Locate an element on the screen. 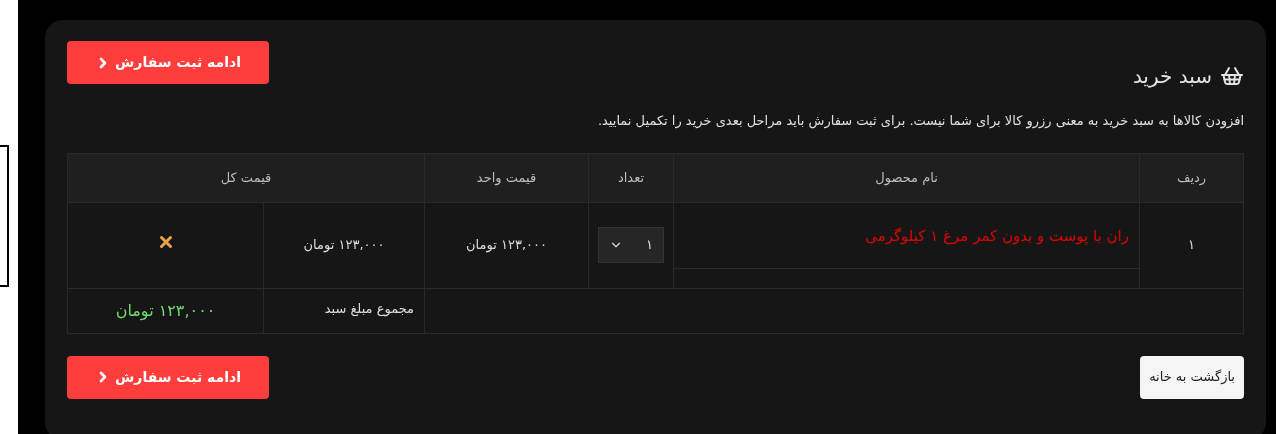 The image size is (1276, 434). product-name: ران با پوست و بدون کمر مرغ ۱ کیلوگرمی is located at coordinates (906, 235).